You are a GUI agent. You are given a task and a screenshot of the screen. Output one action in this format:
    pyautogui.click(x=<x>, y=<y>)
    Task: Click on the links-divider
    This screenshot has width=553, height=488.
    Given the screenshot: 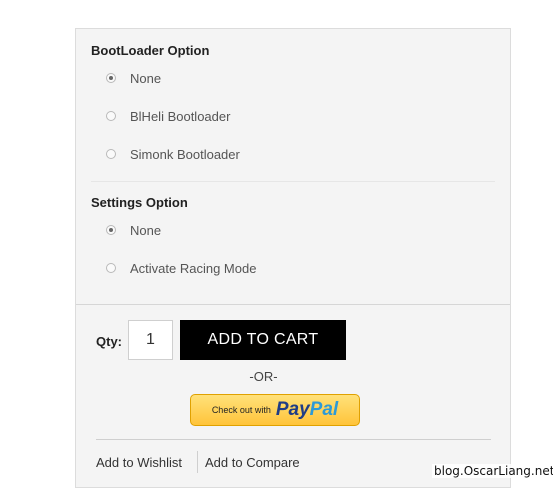 What is the action you would take?
    pyautogui.click(x=293, y=439)
    